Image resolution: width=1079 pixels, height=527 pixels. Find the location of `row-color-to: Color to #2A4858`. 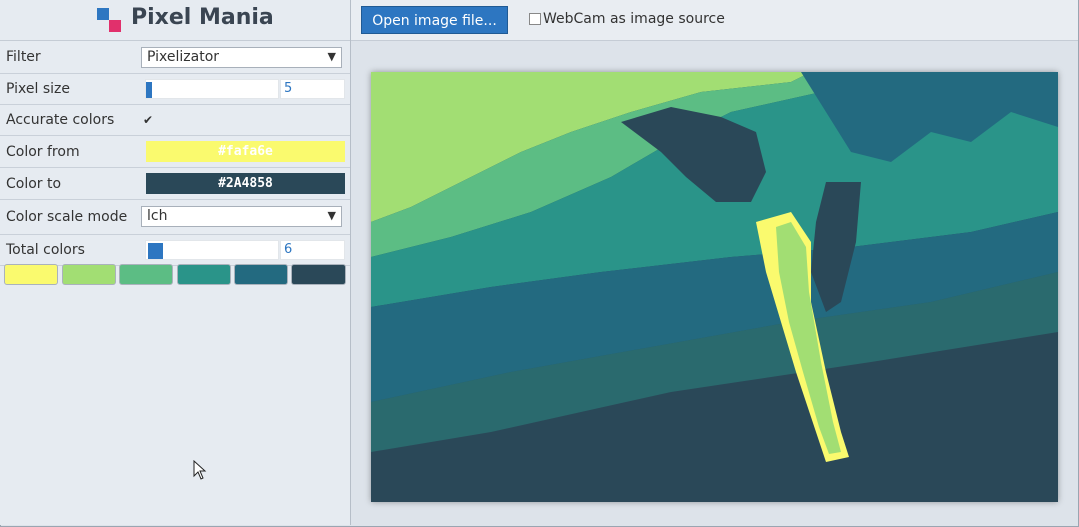

row-color-to: Color to #2A4858 is located at coordinates (175, 184).